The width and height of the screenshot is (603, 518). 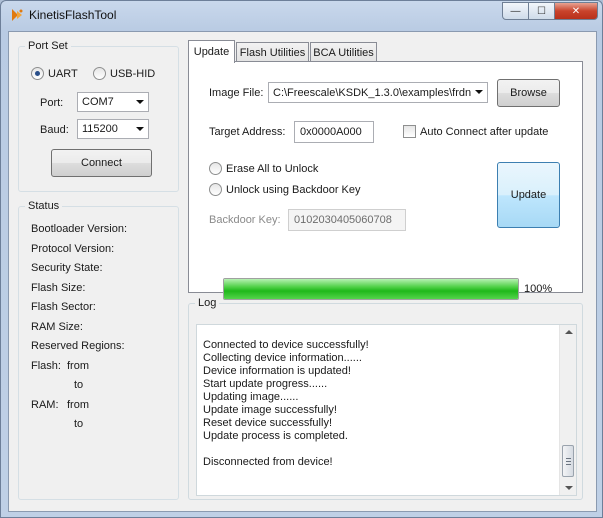 I want to click on tab-bca-utilities: BCA Utilities, so click(x=343, y=52).